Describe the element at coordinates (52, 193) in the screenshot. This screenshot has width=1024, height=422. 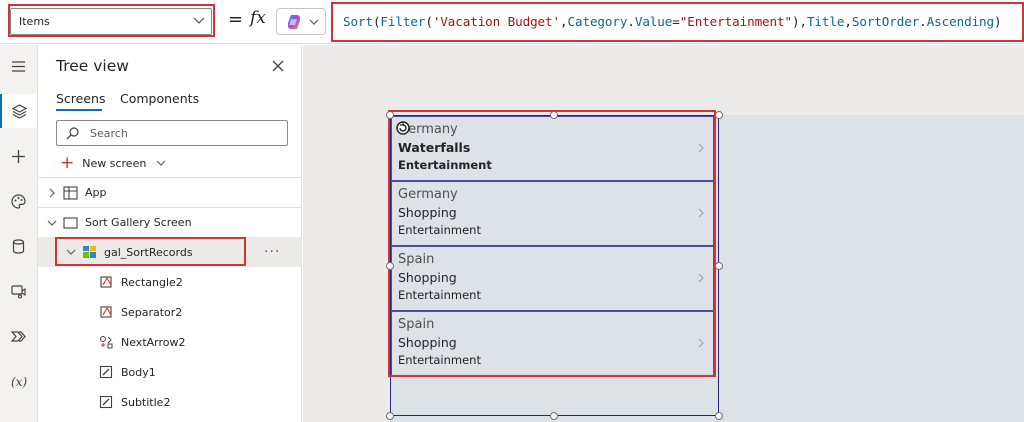
I see `chevron-right-icon` at that location.